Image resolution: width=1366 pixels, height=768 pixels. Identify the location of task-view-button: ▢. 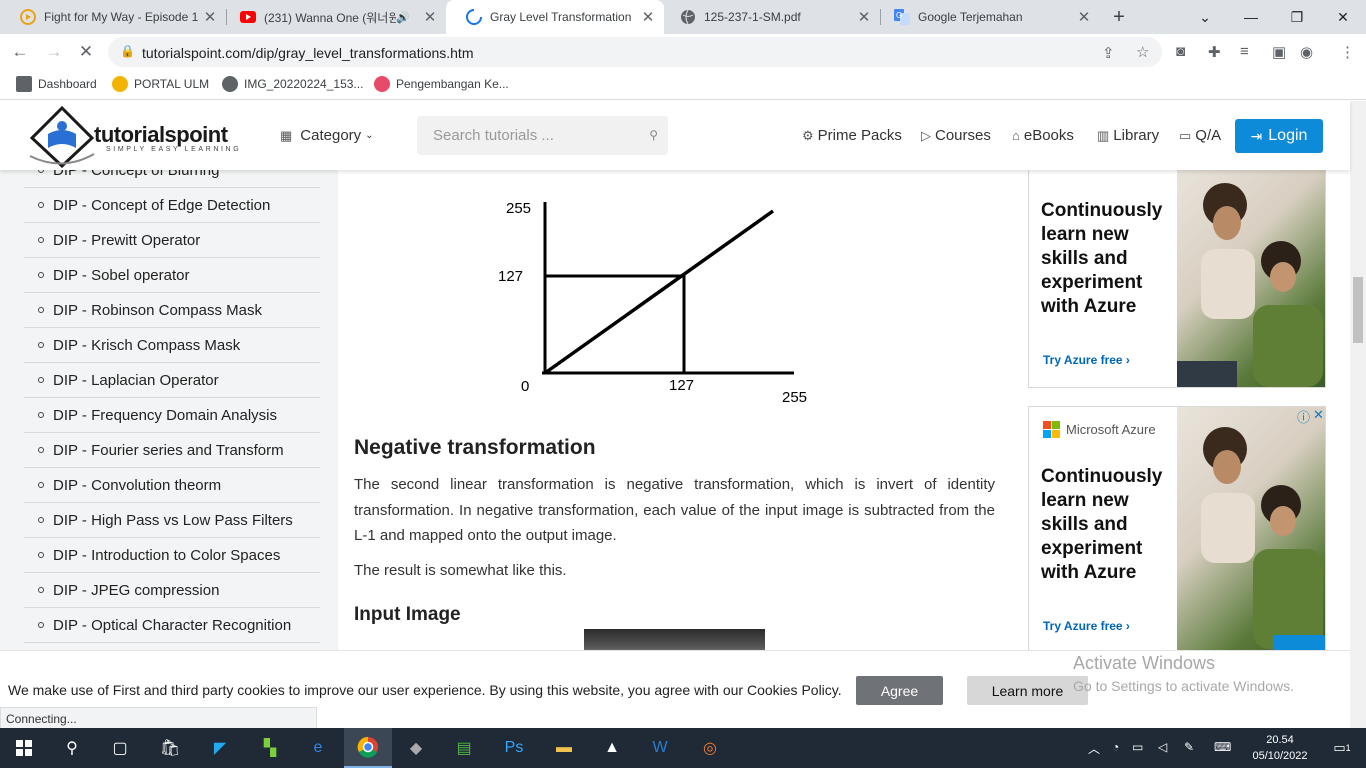
(120, 748).